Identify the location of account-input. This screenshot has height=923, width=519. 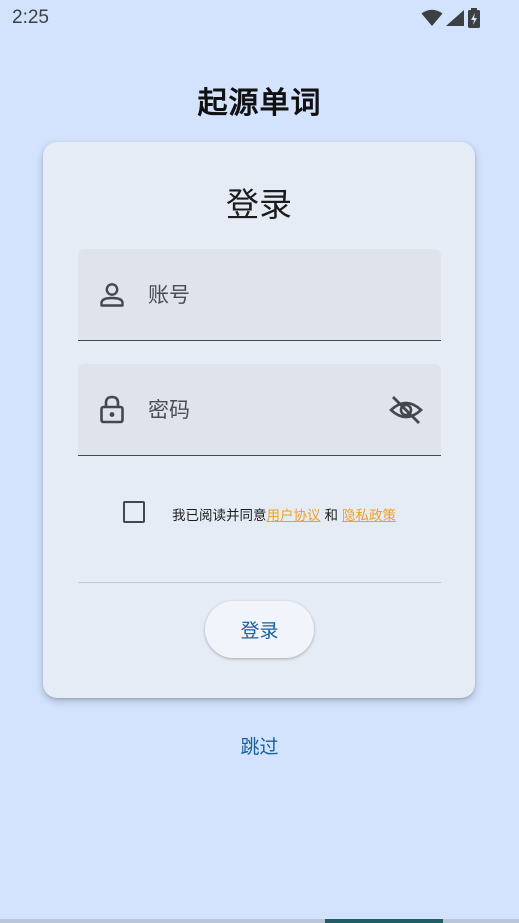
(263, 295).